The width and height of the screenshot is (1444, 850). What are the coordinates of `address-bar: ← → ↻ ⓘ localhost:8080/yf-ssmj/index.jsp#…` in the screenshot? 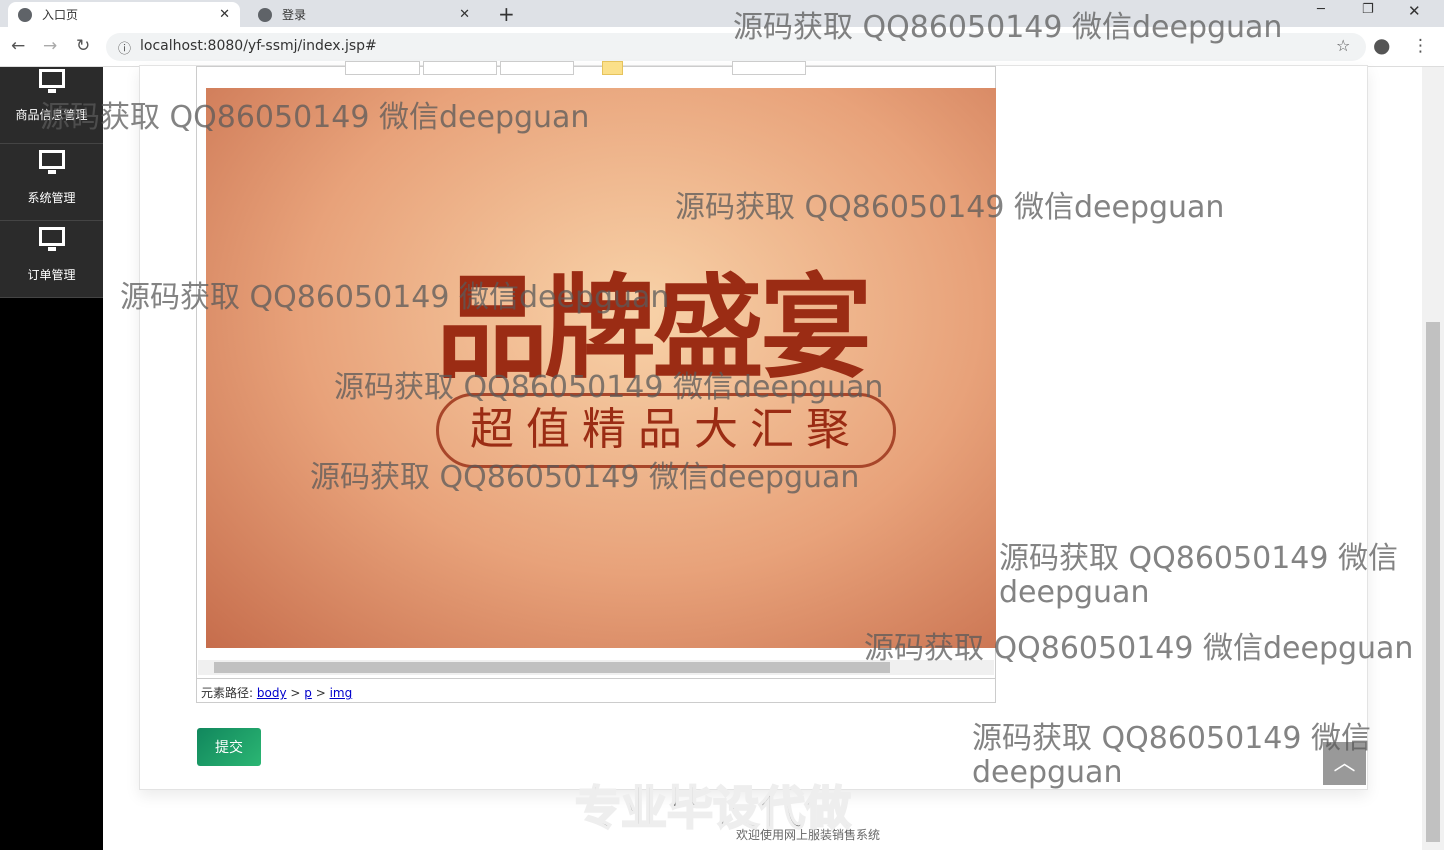 It's located at (722, 47).